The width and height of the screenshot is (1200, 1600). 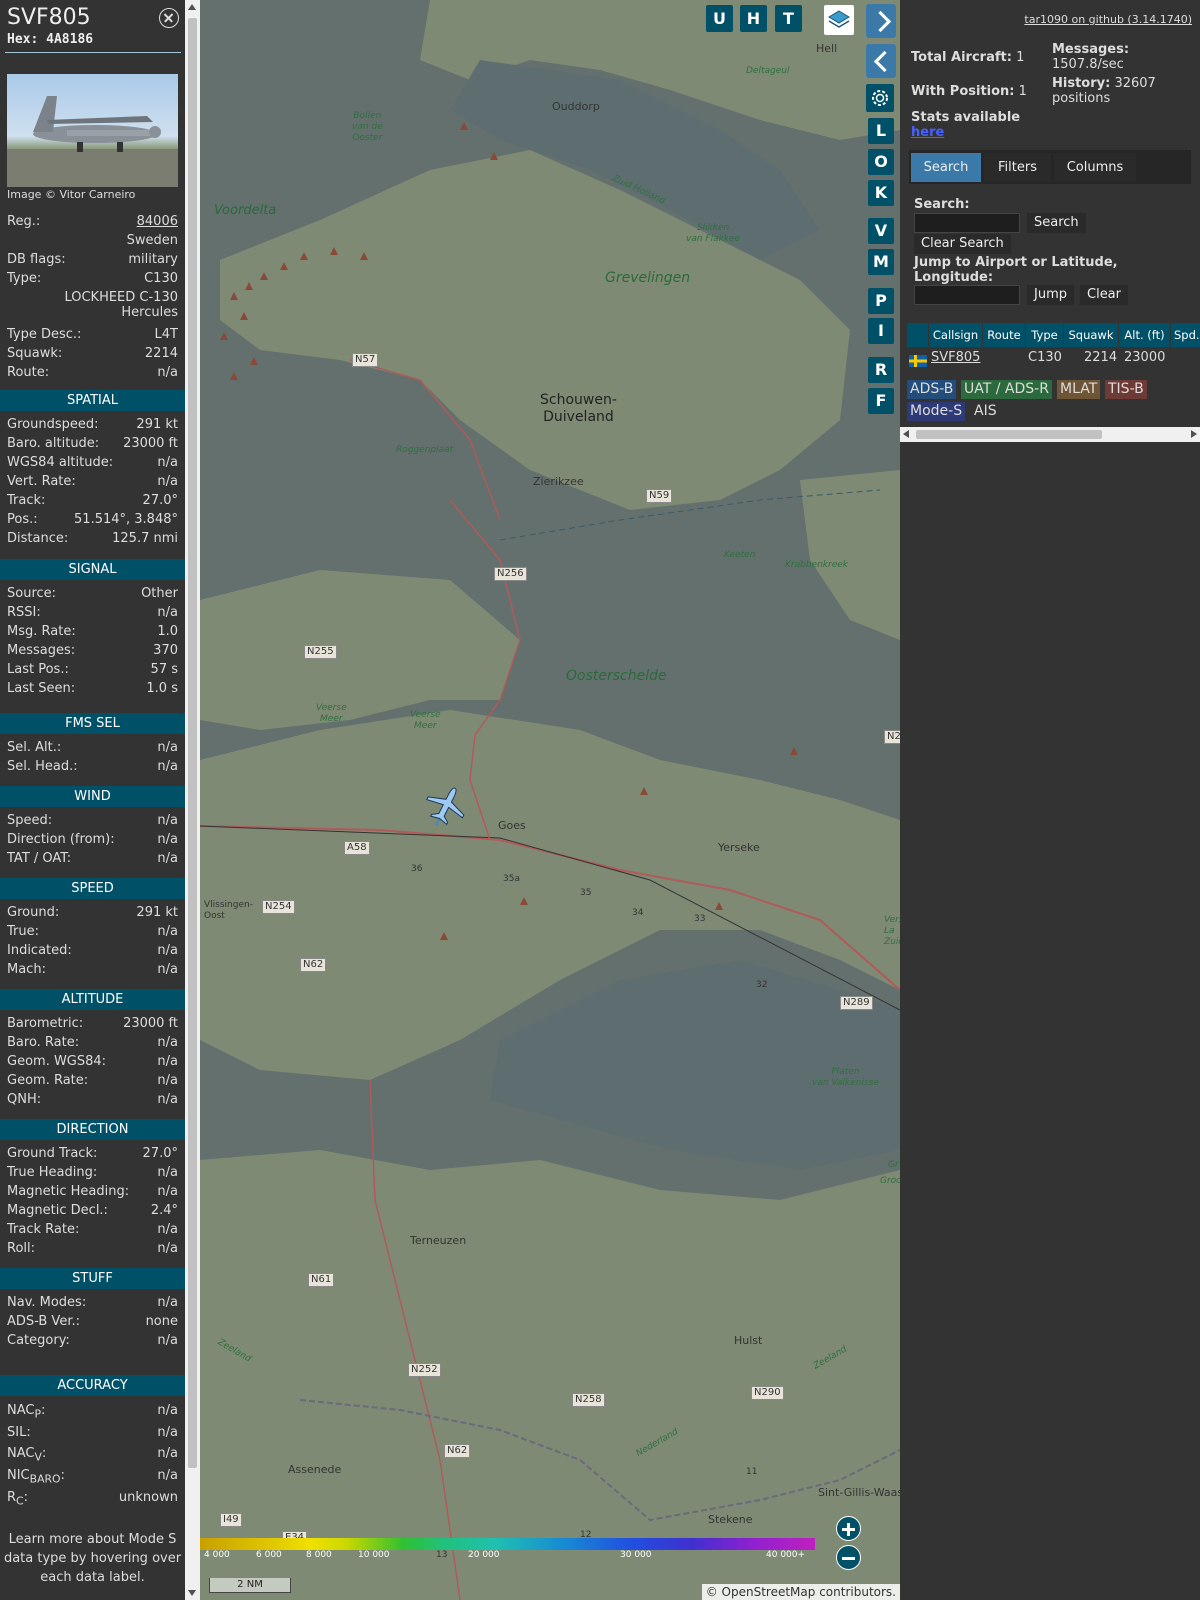 What do you see at coordinates (969, 91) in the screenshot?
I see `with-position: With Position: 1` at bounding box center [969, 91].